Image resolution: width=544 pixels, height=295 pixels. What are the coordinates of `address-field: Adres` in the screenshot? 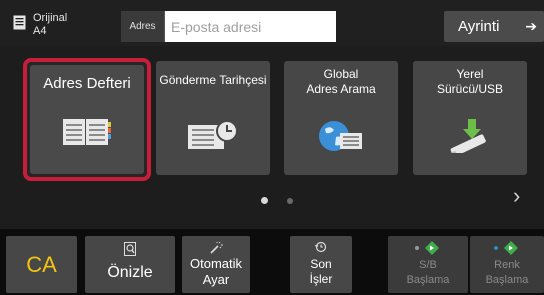 It's located at (228, 26).